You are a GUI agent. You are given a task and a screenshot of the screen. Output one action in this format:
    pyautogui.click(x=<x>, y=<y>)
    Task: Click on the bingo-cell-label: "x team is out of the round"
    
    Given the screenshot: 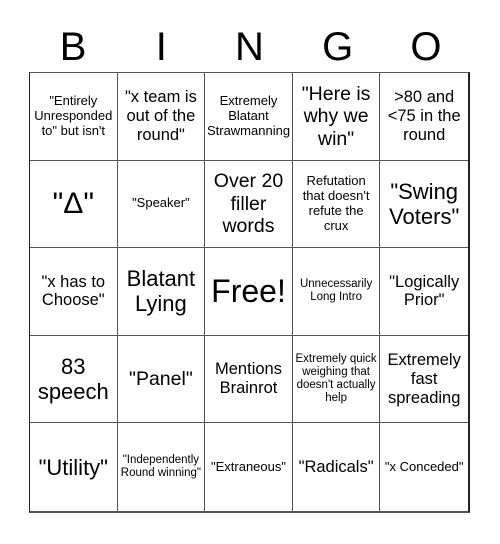 What is the action you would take?
    pyautogui.click(x=160, y=115)
    